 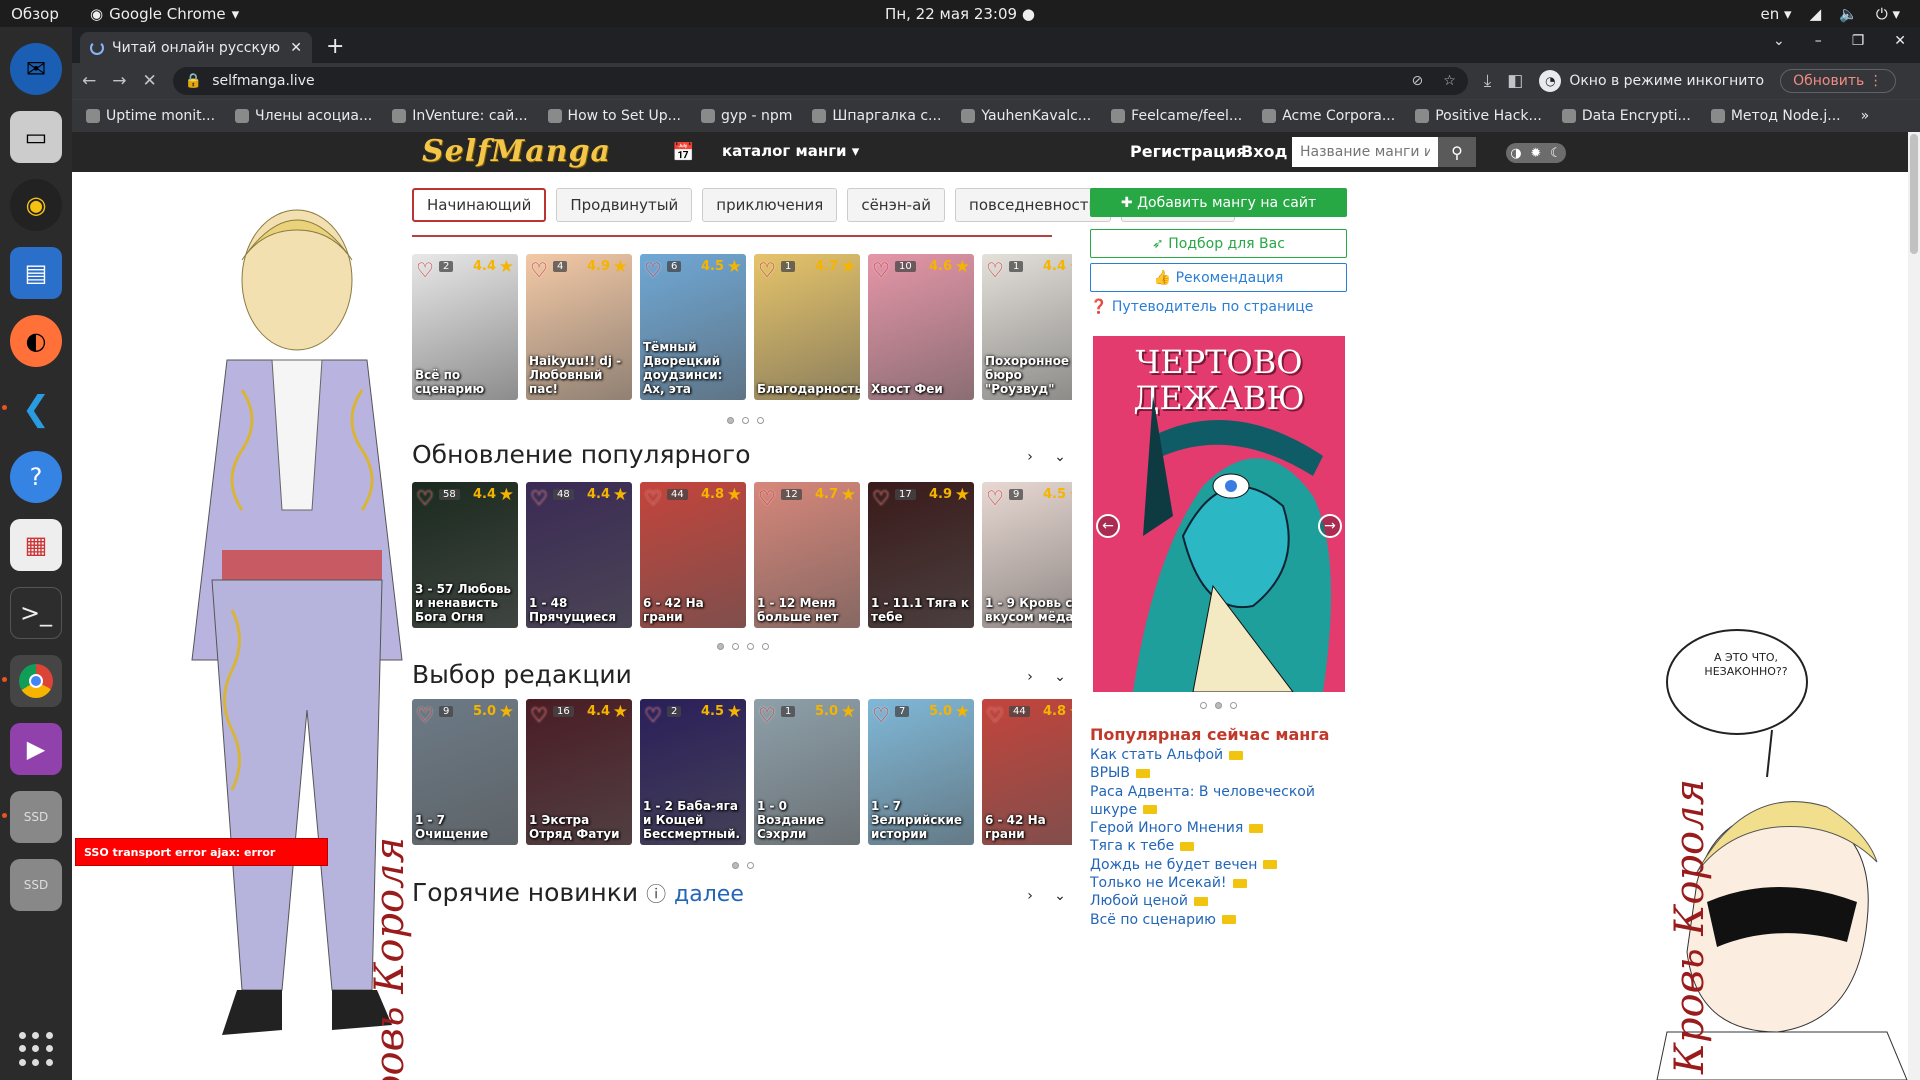 I want to click on activities-button: Обзор, so click(x=35, y=14).